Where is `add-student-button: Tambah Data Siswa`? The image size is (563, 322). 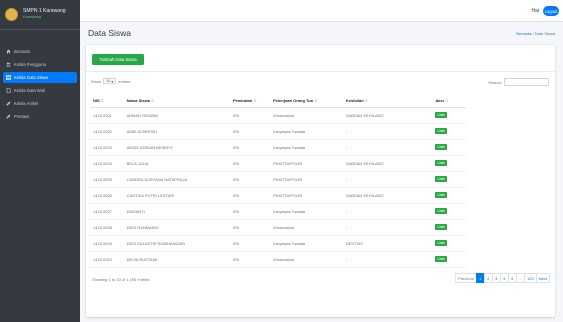
add-student-button: Tambah Data Siswa is located at coordinates (118, 59).